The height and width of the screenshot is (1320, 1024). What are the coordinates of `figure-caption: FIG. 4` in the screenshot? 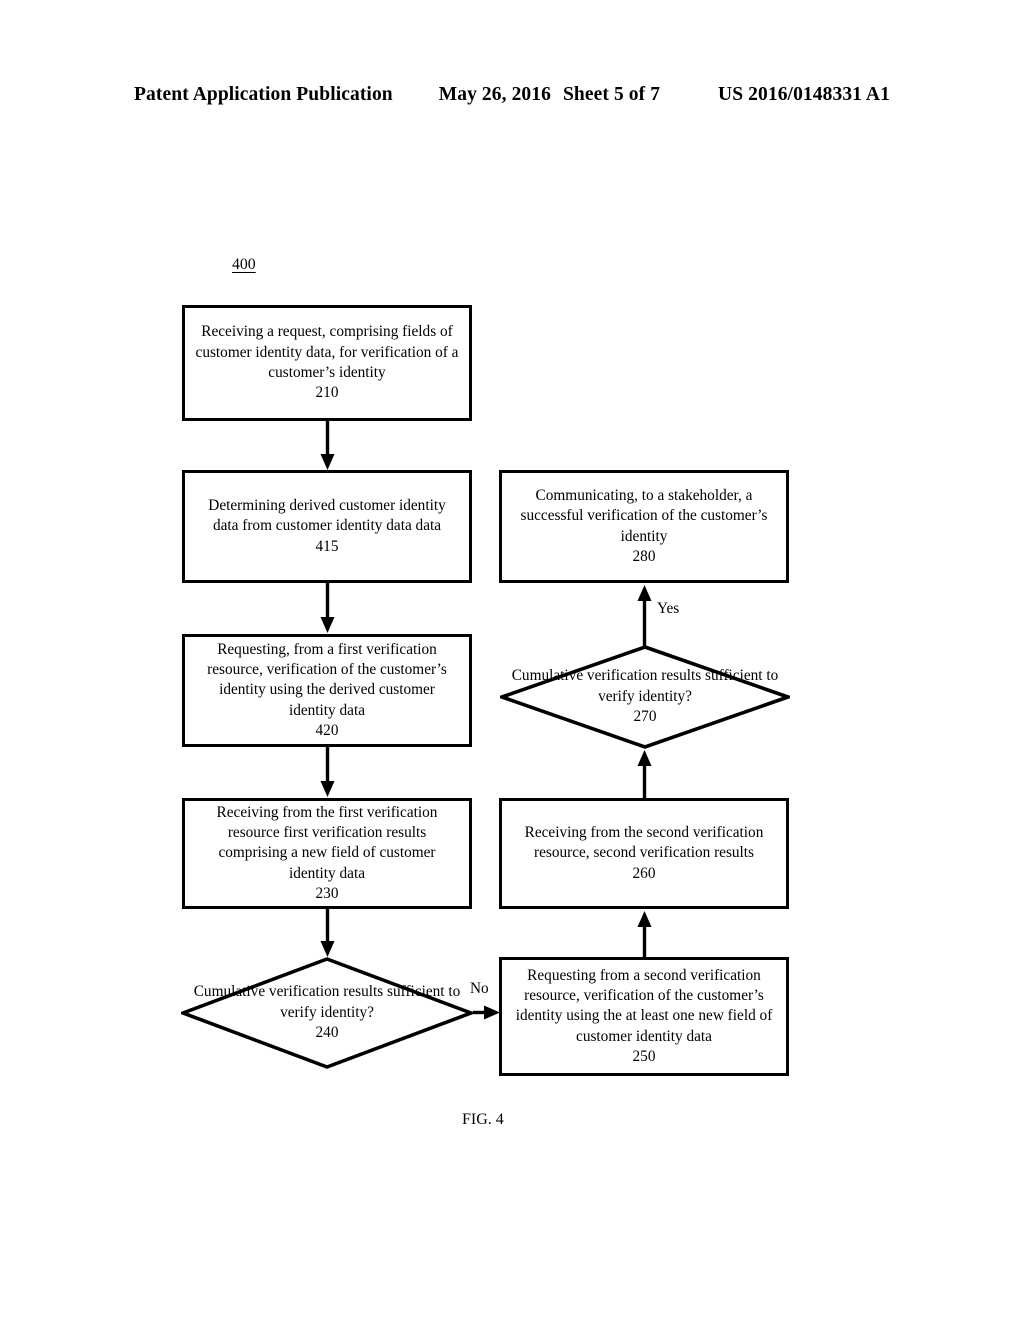 It's located at (483, 1119).